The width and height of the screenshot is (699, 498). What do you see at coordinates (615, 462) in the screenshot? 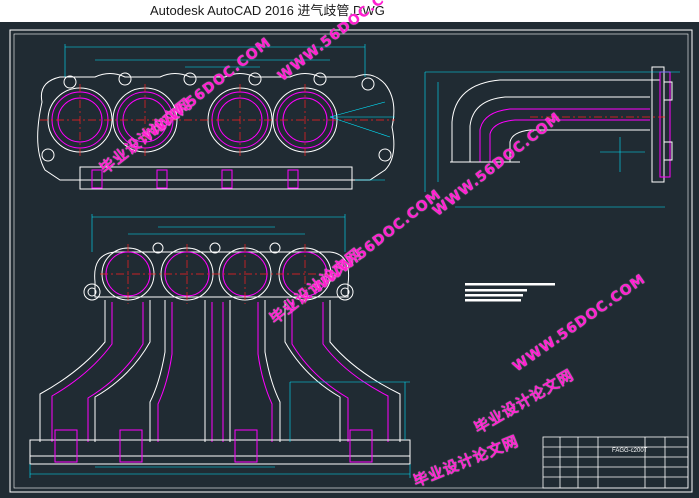
I see `title-block: FAGG-c200T` at bounding box center [615, 462].